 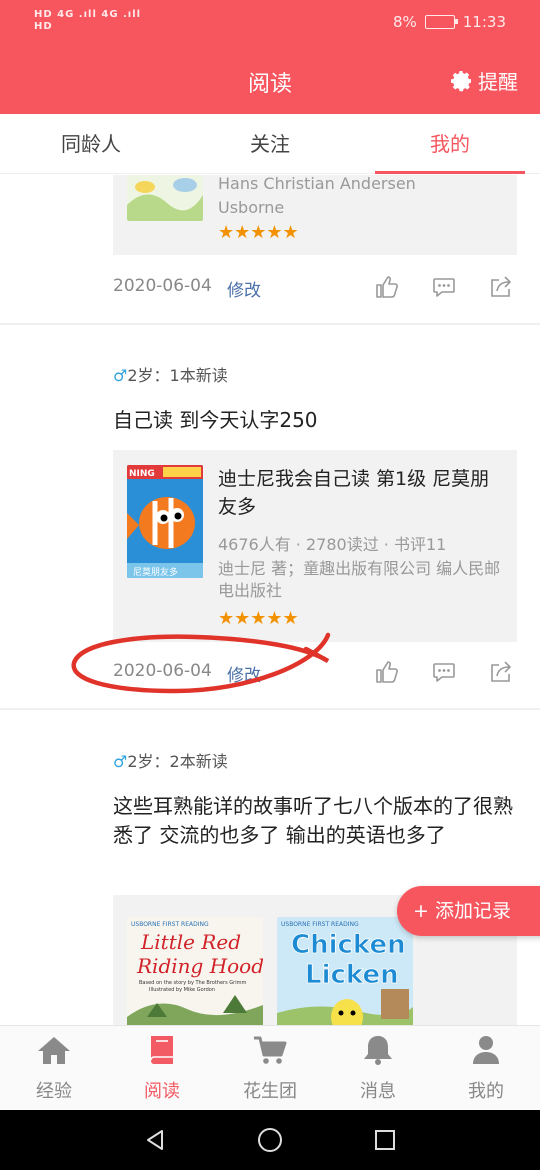 What do you see at coordinates (378, 1050) in the screenshot?
I see `bell-icon` at bounding box center [378, 1050].